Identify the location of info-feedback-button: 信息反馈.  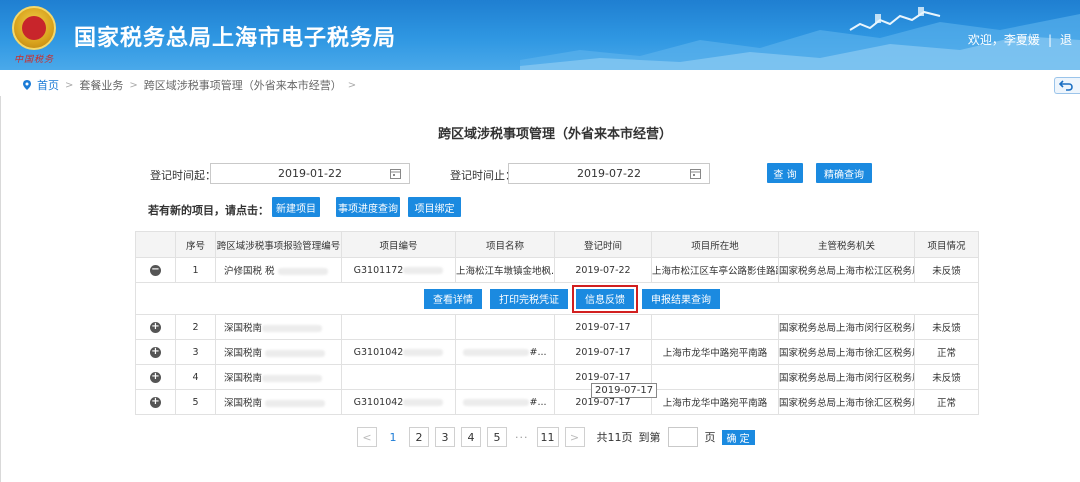
(605, 298).